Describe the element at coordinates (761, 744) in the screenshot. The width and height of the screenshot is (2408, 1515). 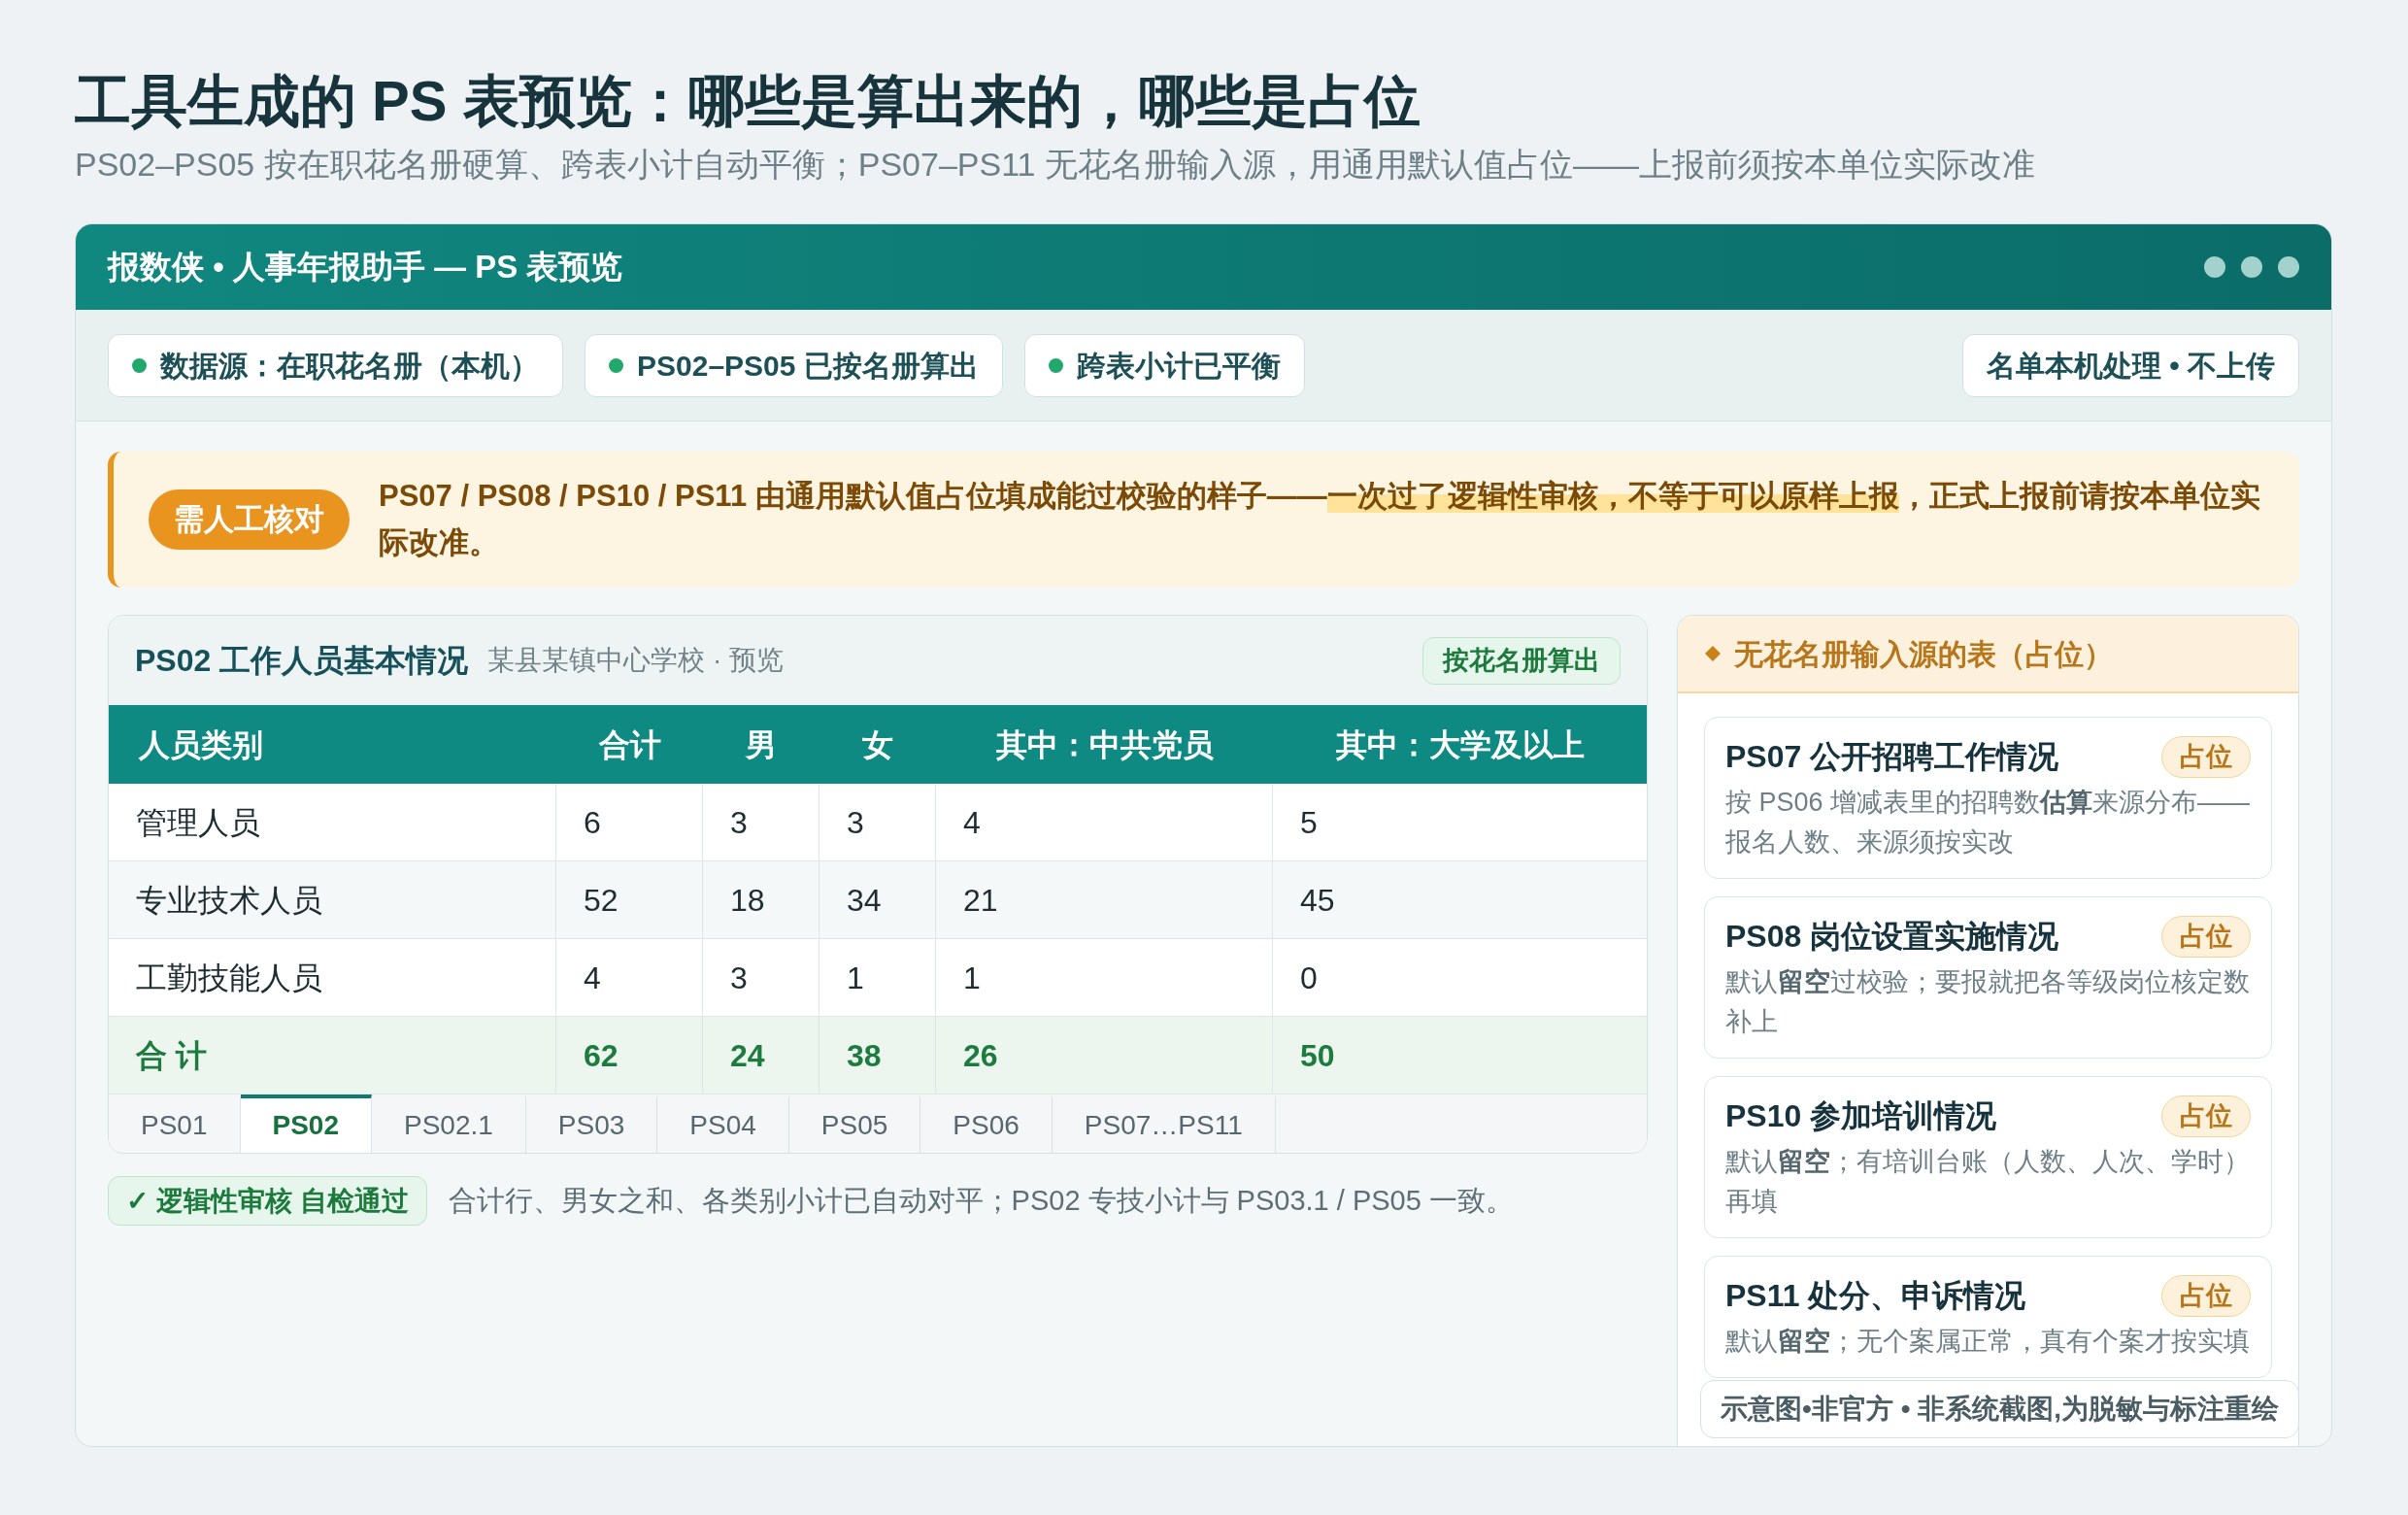
I see `column-header: 男` at that location.